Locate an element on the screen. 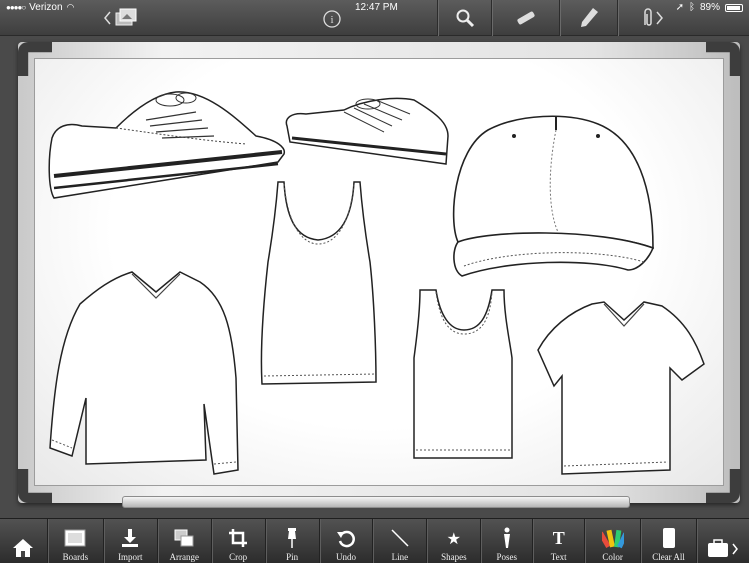  eraser-icon is located at coordinates (669, 538).